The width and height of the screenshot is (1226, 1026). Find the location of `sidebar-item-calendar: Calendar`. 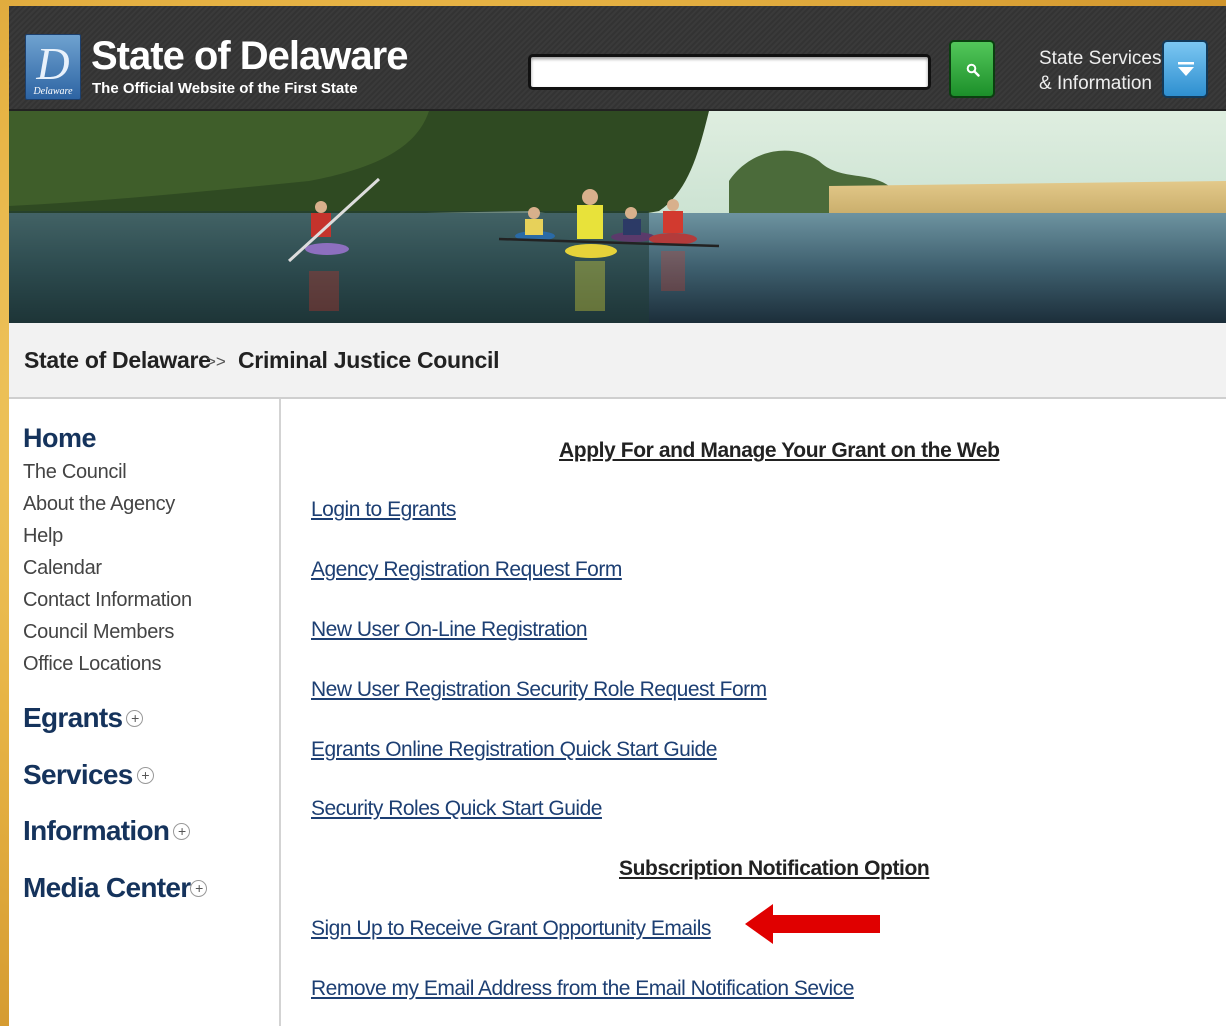

sidebar-item-calendar: Calendar is located at coordinates (62, 568).